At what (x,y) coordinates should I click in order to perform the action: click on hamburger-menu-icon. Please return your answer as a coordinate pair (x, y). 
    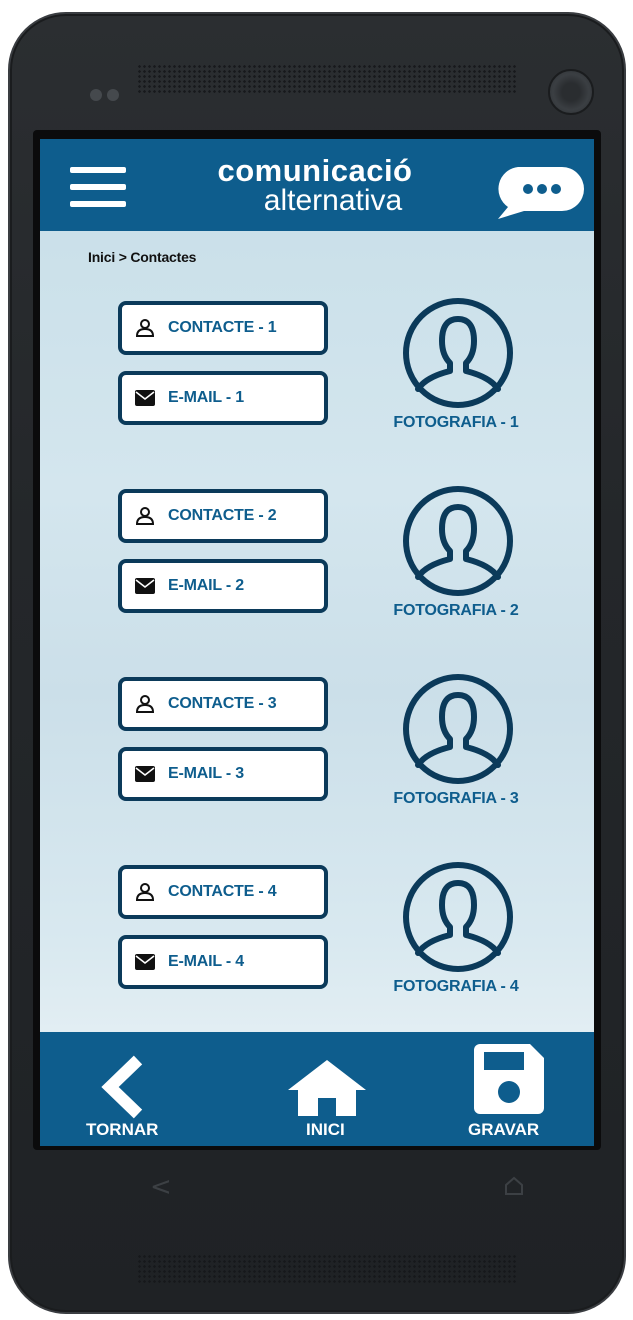
    Looking at the image, I should click on (98, 188).